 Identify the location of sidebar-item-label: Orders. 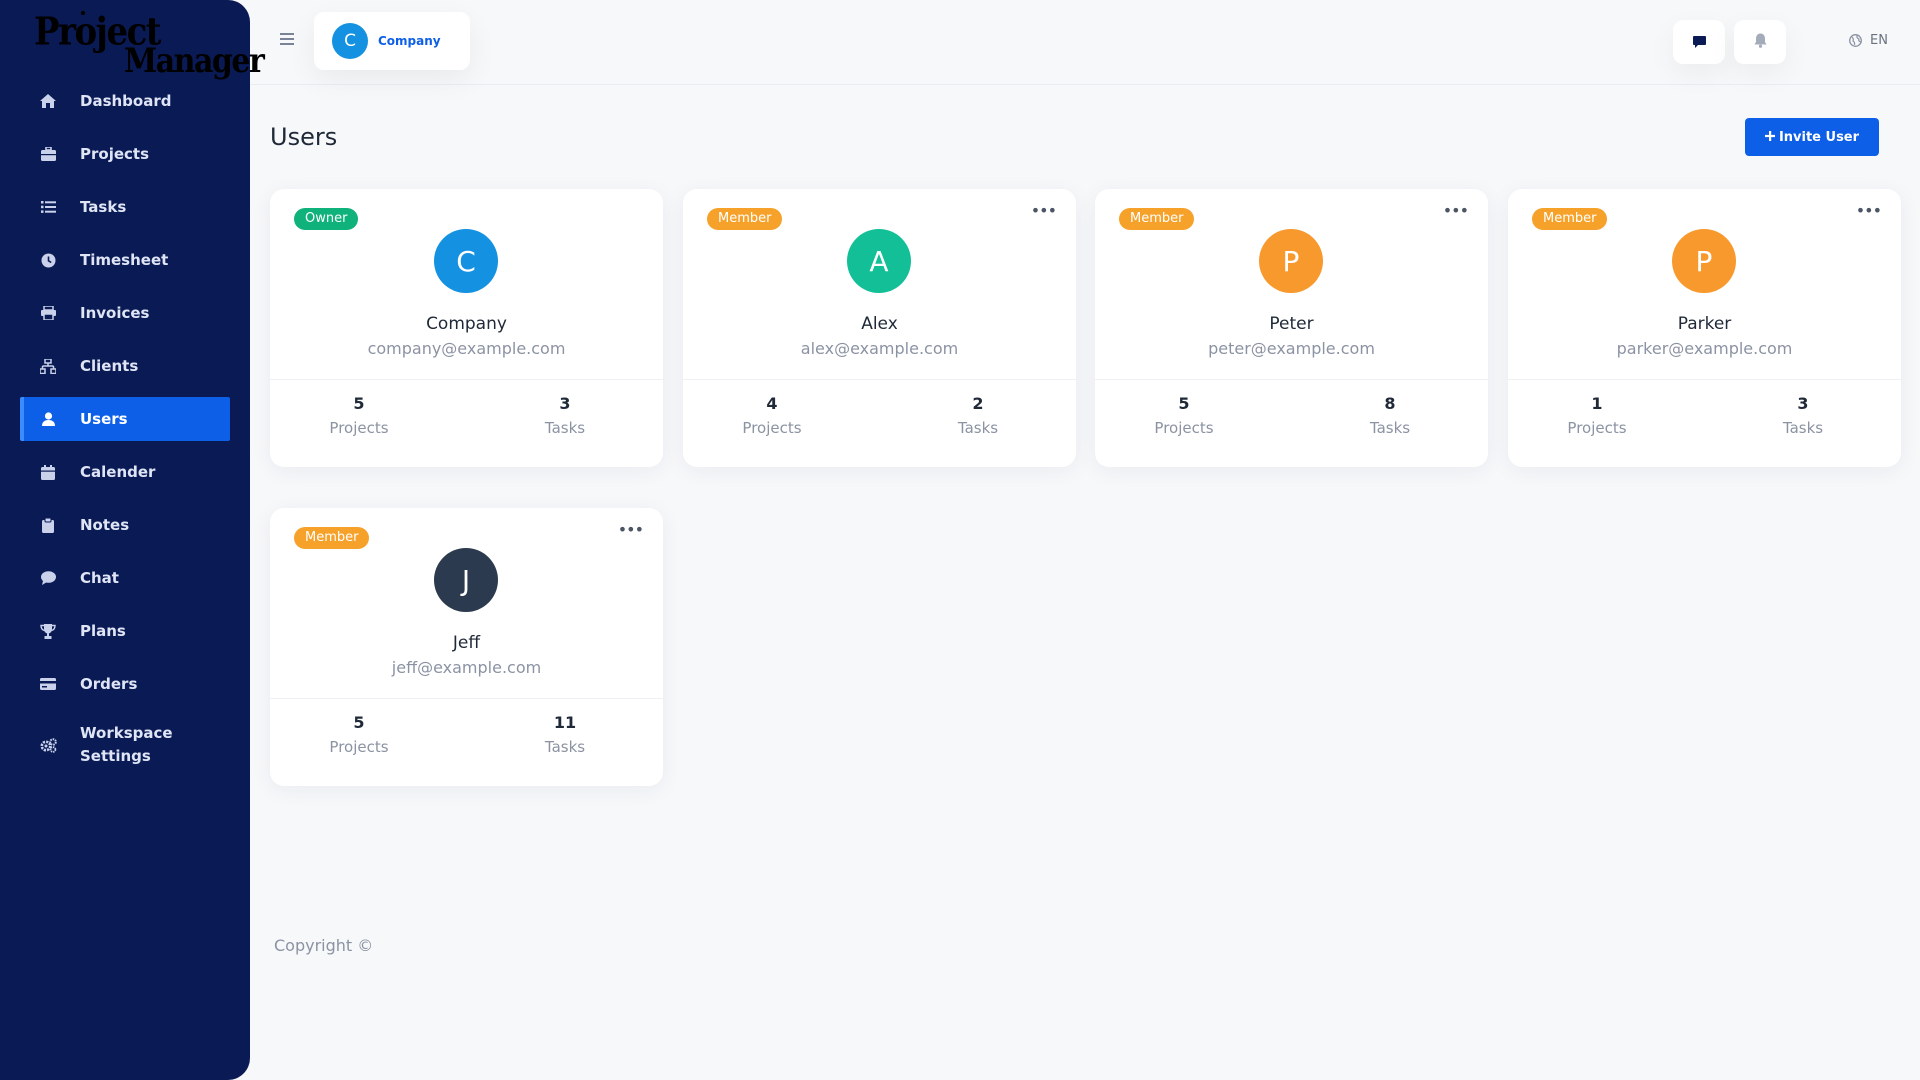
(109, 683).